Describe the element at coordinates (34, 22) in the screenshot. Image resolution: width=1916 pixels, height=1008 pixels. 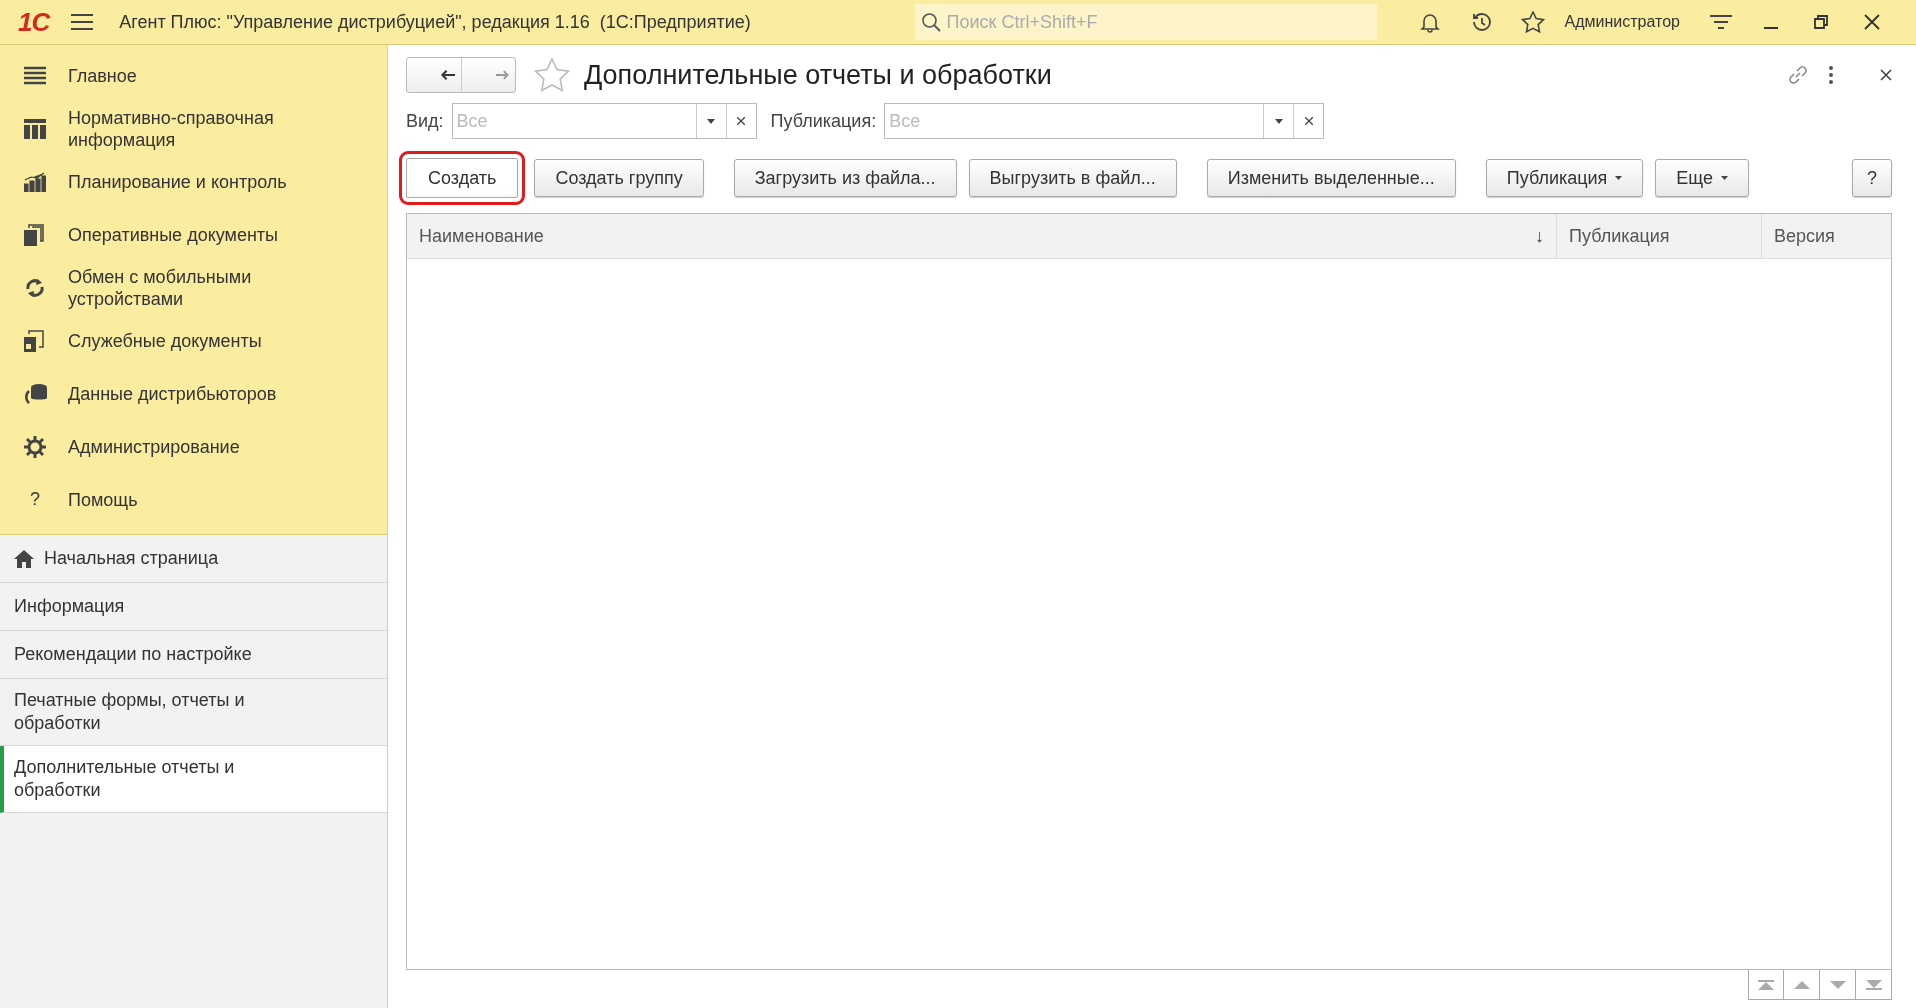
I see `app-logo: 1С` at that location.